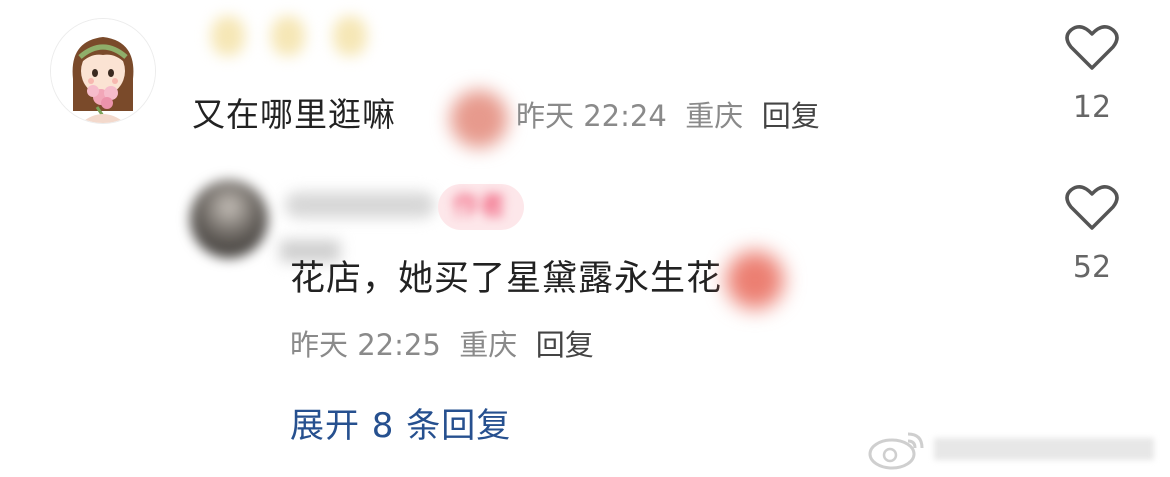  What do you see at coordinates (305, 36) in the screenshot?
I see `commenter-name-blurred` at bounding box center [305, 36].